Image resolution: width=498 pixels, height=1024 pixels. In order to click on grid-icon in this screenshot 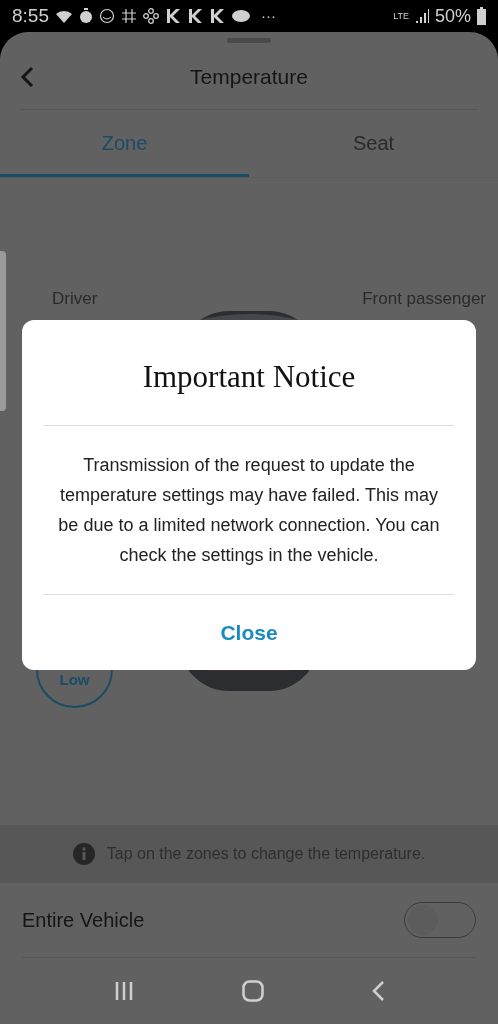, I will do `click(129, 16)`.